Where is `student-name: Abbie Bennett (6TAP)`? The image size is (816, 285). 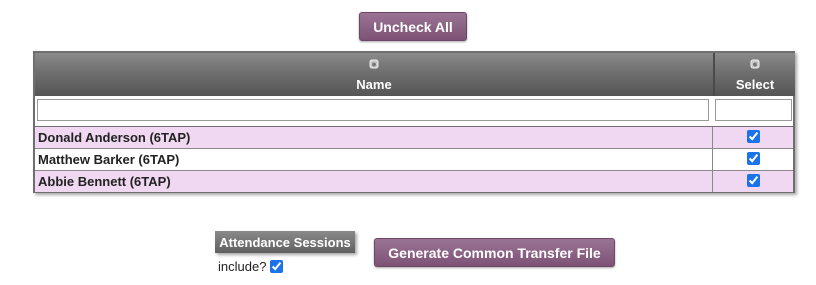
student-name: Abbie Bennett (6TAP) is located at coordinates (104, 181).